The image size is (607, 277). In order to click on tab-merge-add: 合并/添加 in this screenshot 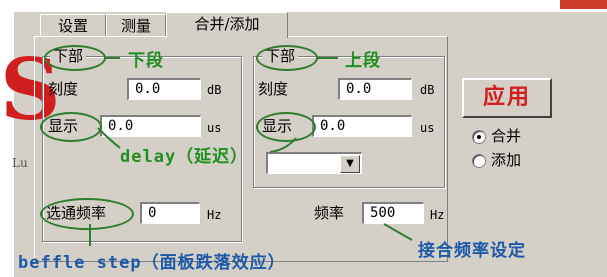, I will do `click(227, 25)`.